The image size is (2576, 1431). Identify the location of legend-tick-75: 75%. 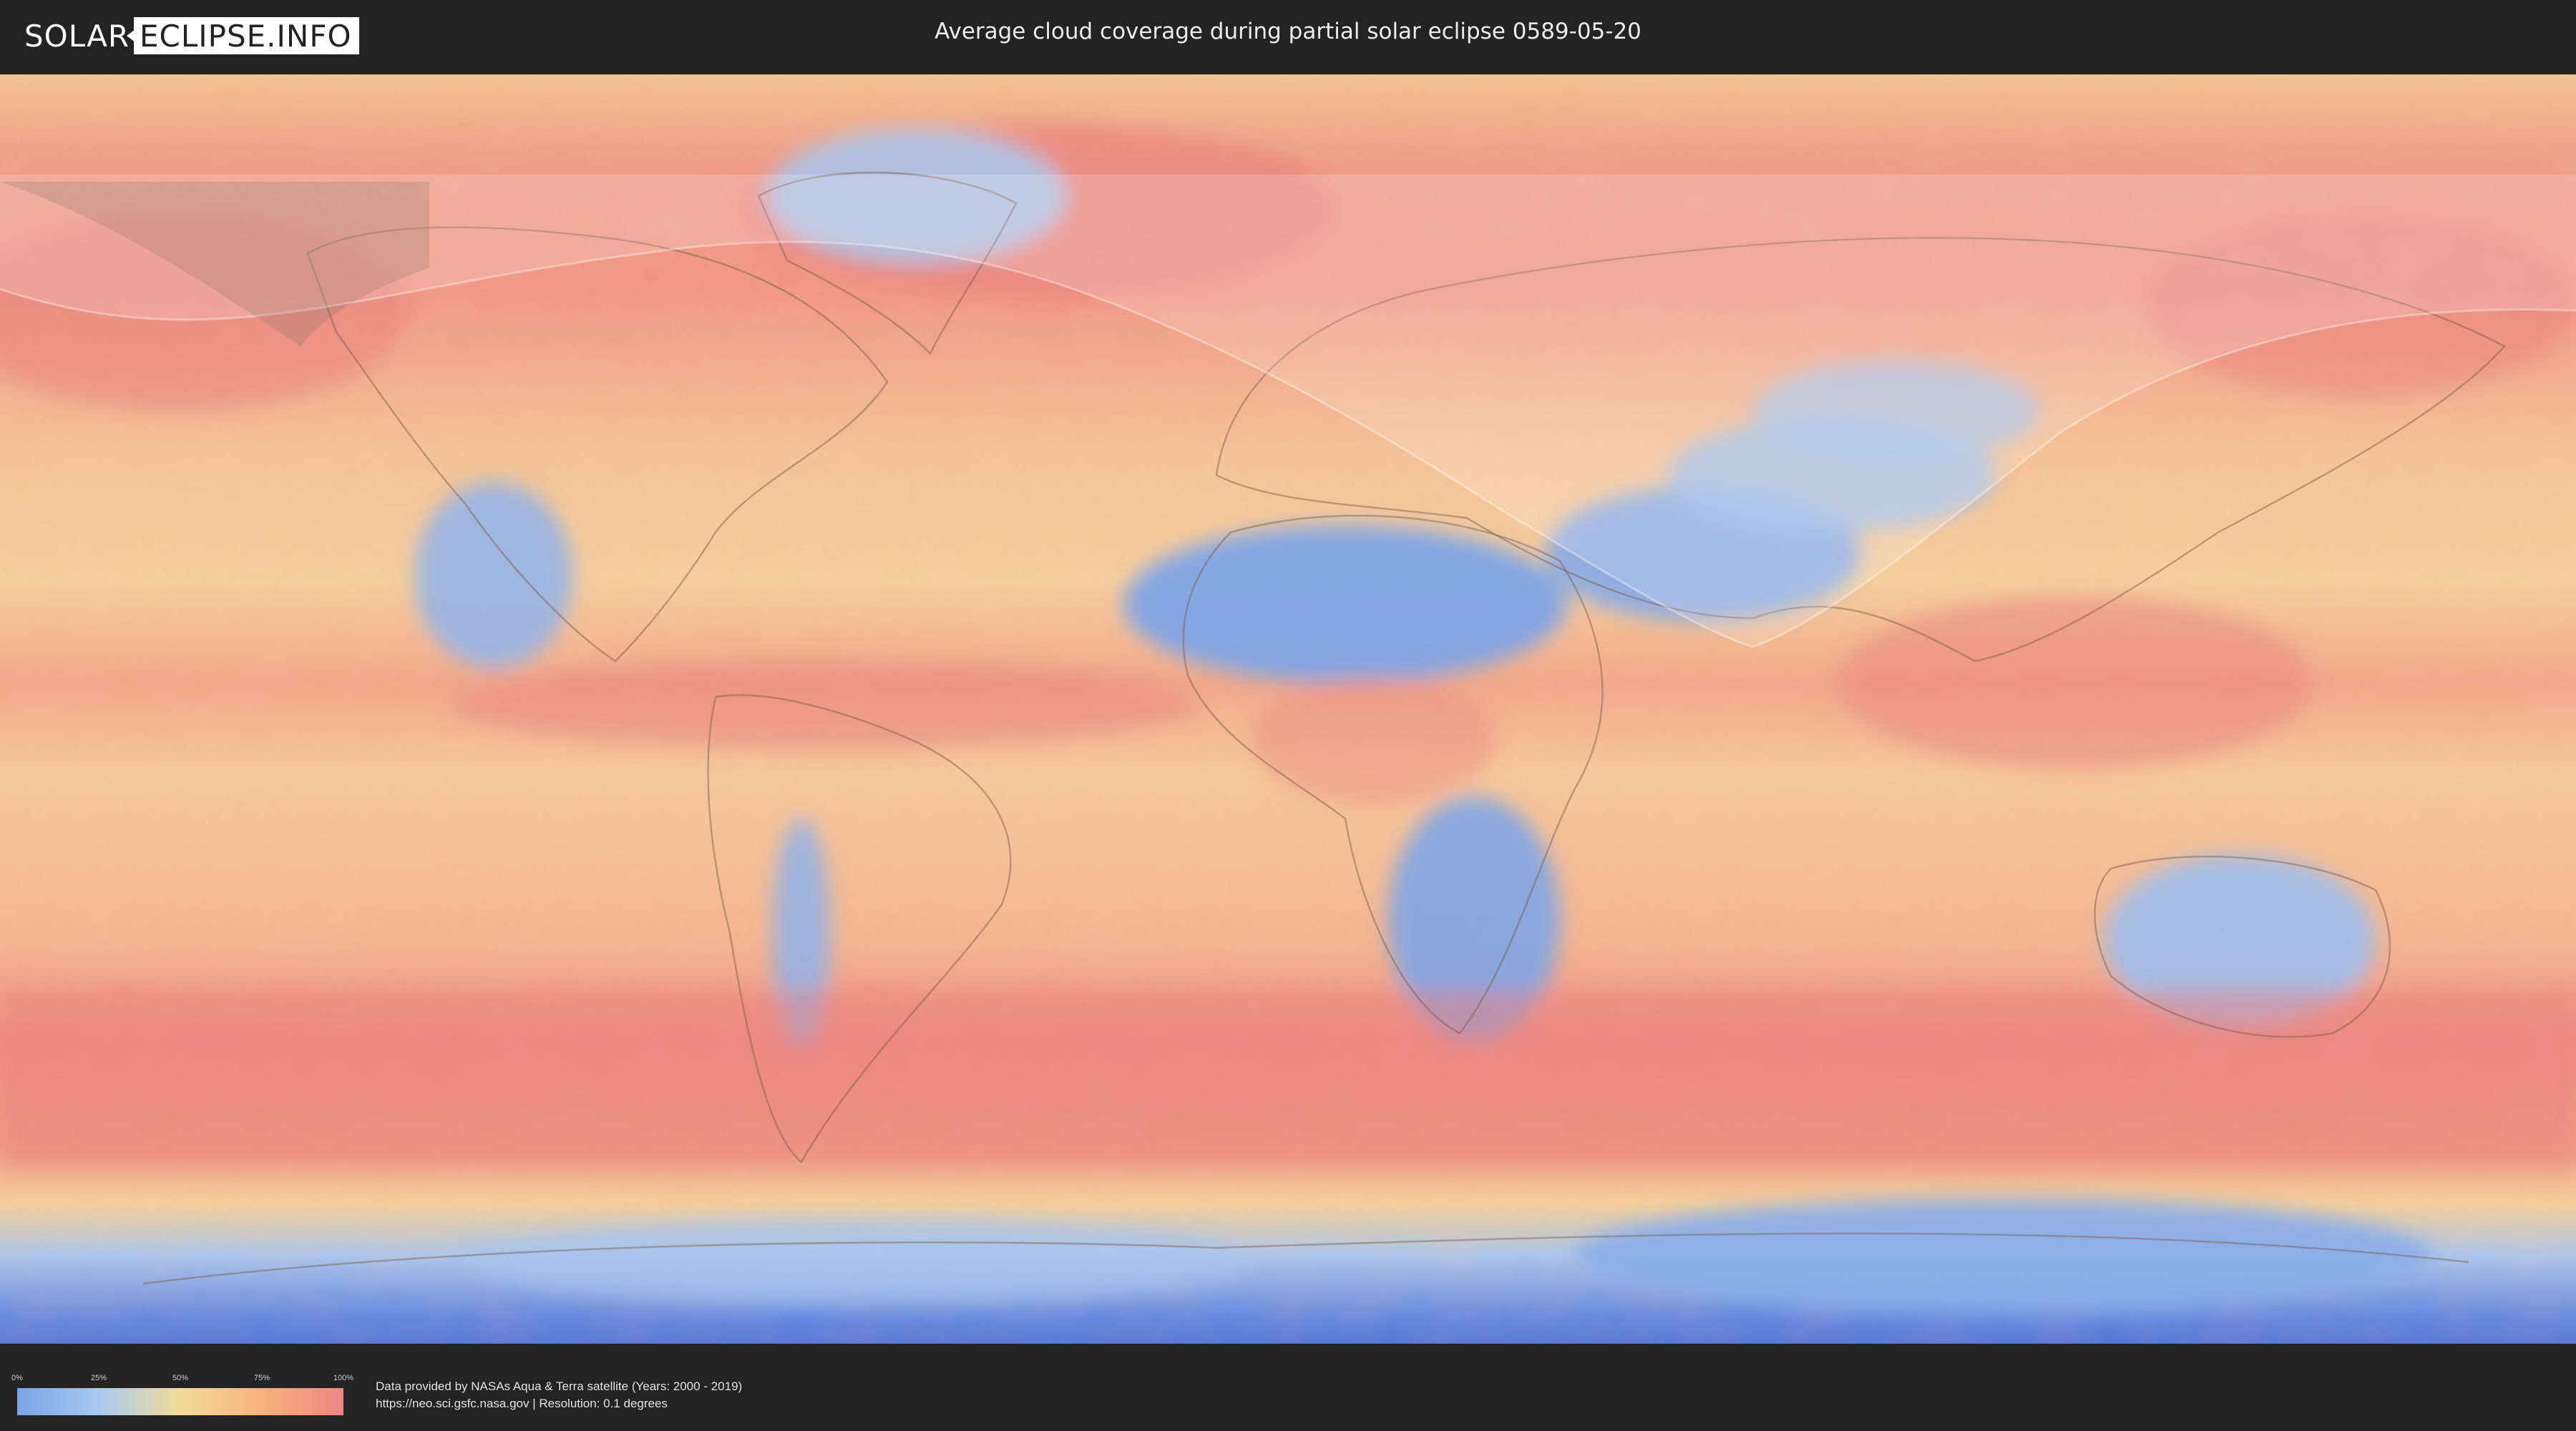
(261, 1378).